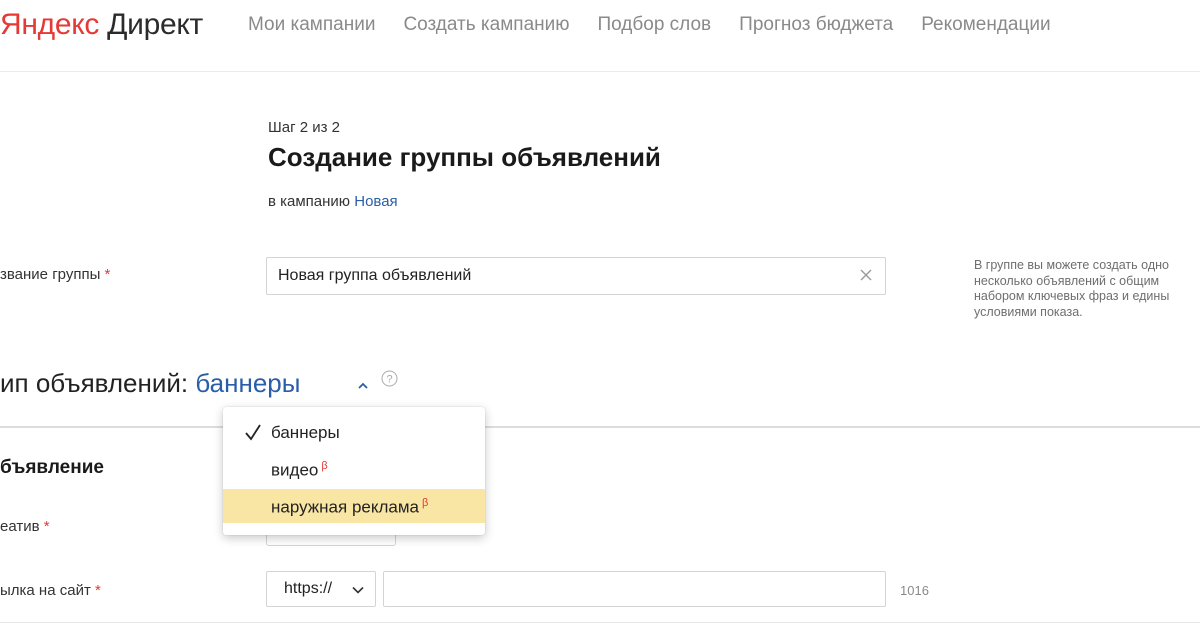 The image size is (1200, 628). What do you see at coordinates (600, 622) in the screenshot?
I see `bottom-divider` at bounding box center [600, 622].